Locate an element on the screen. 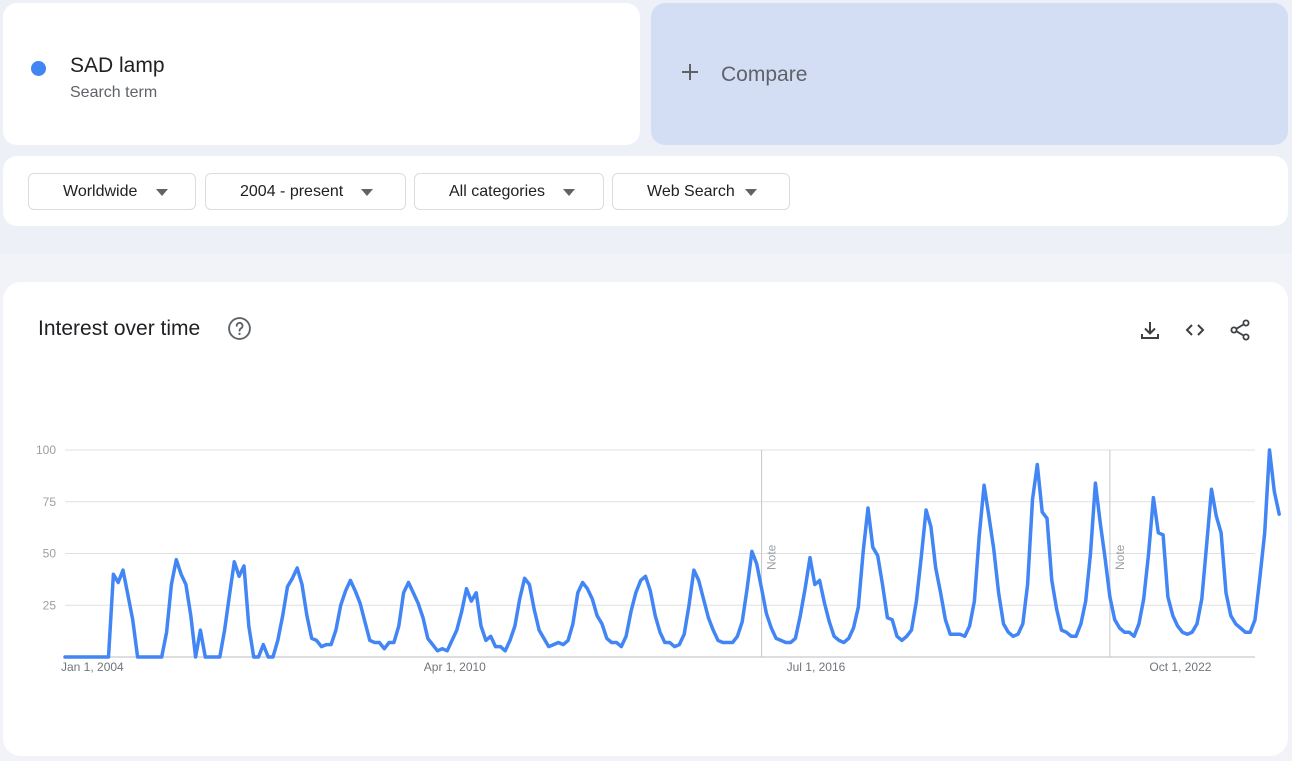  compare-label: Compare is located at coordinates (764, 74).